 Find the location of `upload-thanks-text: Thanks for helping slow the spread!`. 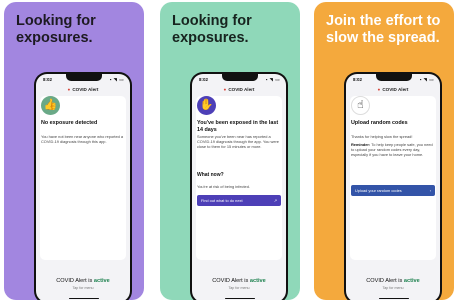

upload-thanks-text: Thanks for helping slow the spread! is located at coordinates (382, 136).